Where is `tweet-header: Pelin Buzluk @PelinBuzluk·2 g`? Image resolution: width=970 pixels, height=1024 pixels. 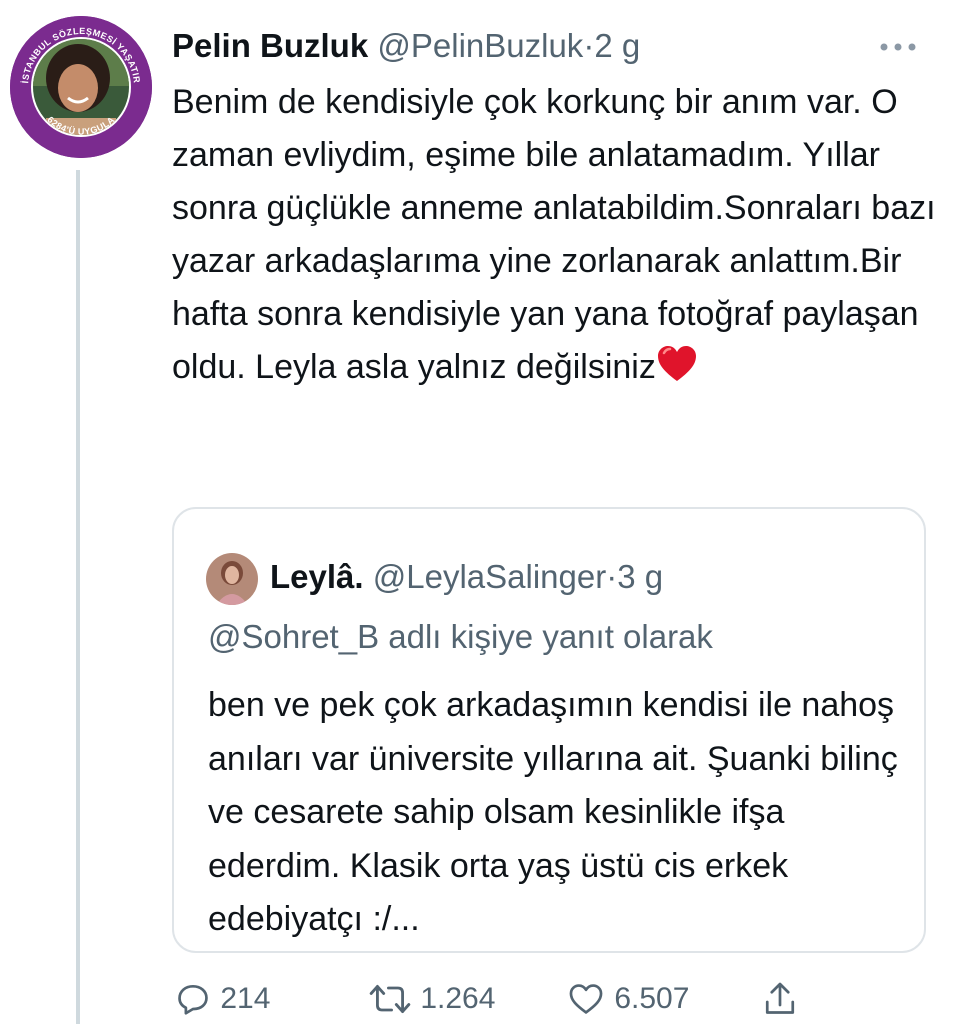
tweet-header: Pelin Buzluk @PelinBuzluk·2 g is located at coordinates (552, 47).